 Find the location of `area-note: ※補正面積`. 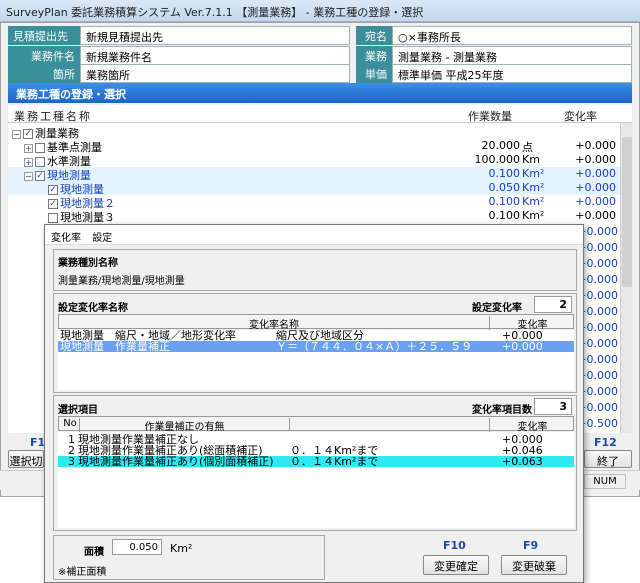

area-note: ※補正面積 is located at coordinates (82, 572).